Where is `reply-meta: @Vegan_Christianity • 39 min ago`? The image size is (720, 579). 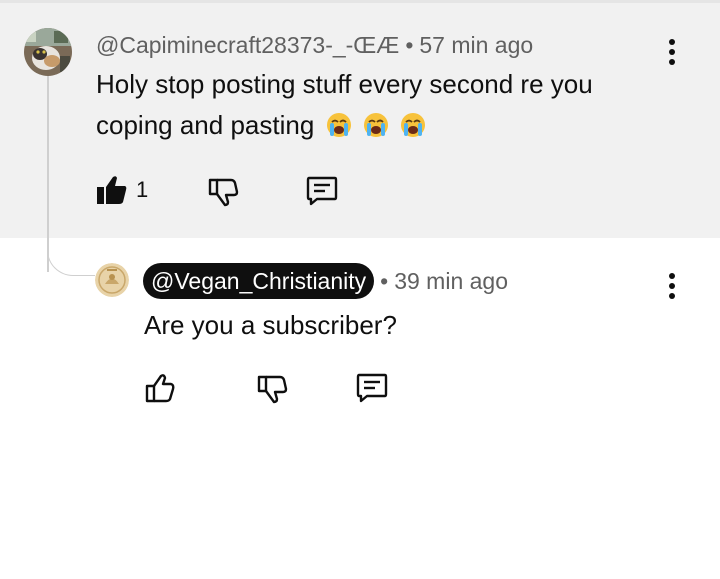
reply-meta: @Vegan_Christianity • 39 min ago is located at coordinates (325, 281).